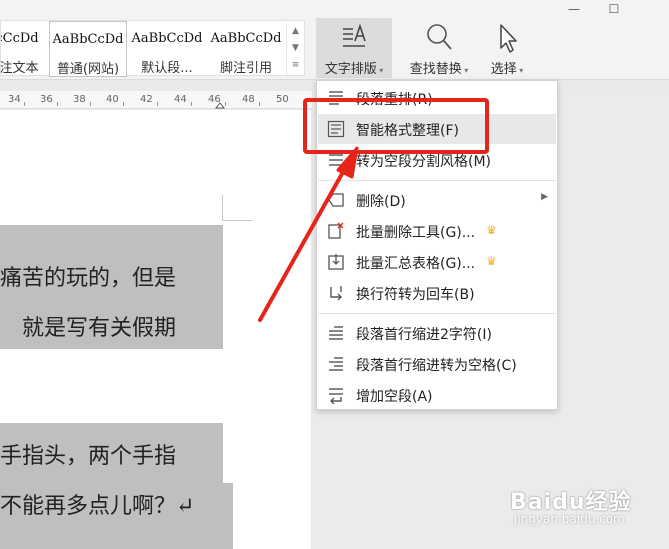 The height and width of the screenshot is (549, 669). I want to click on annotation-arrow-icon, so click(308, 234).